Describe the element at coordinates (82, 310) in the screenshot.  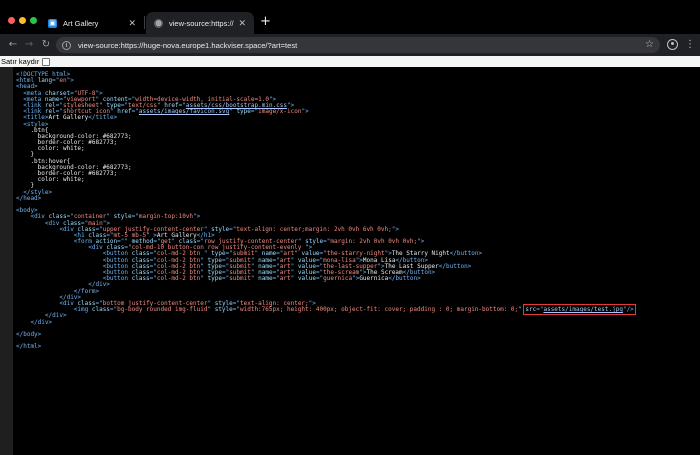
I see `source-token: <img` at that location.